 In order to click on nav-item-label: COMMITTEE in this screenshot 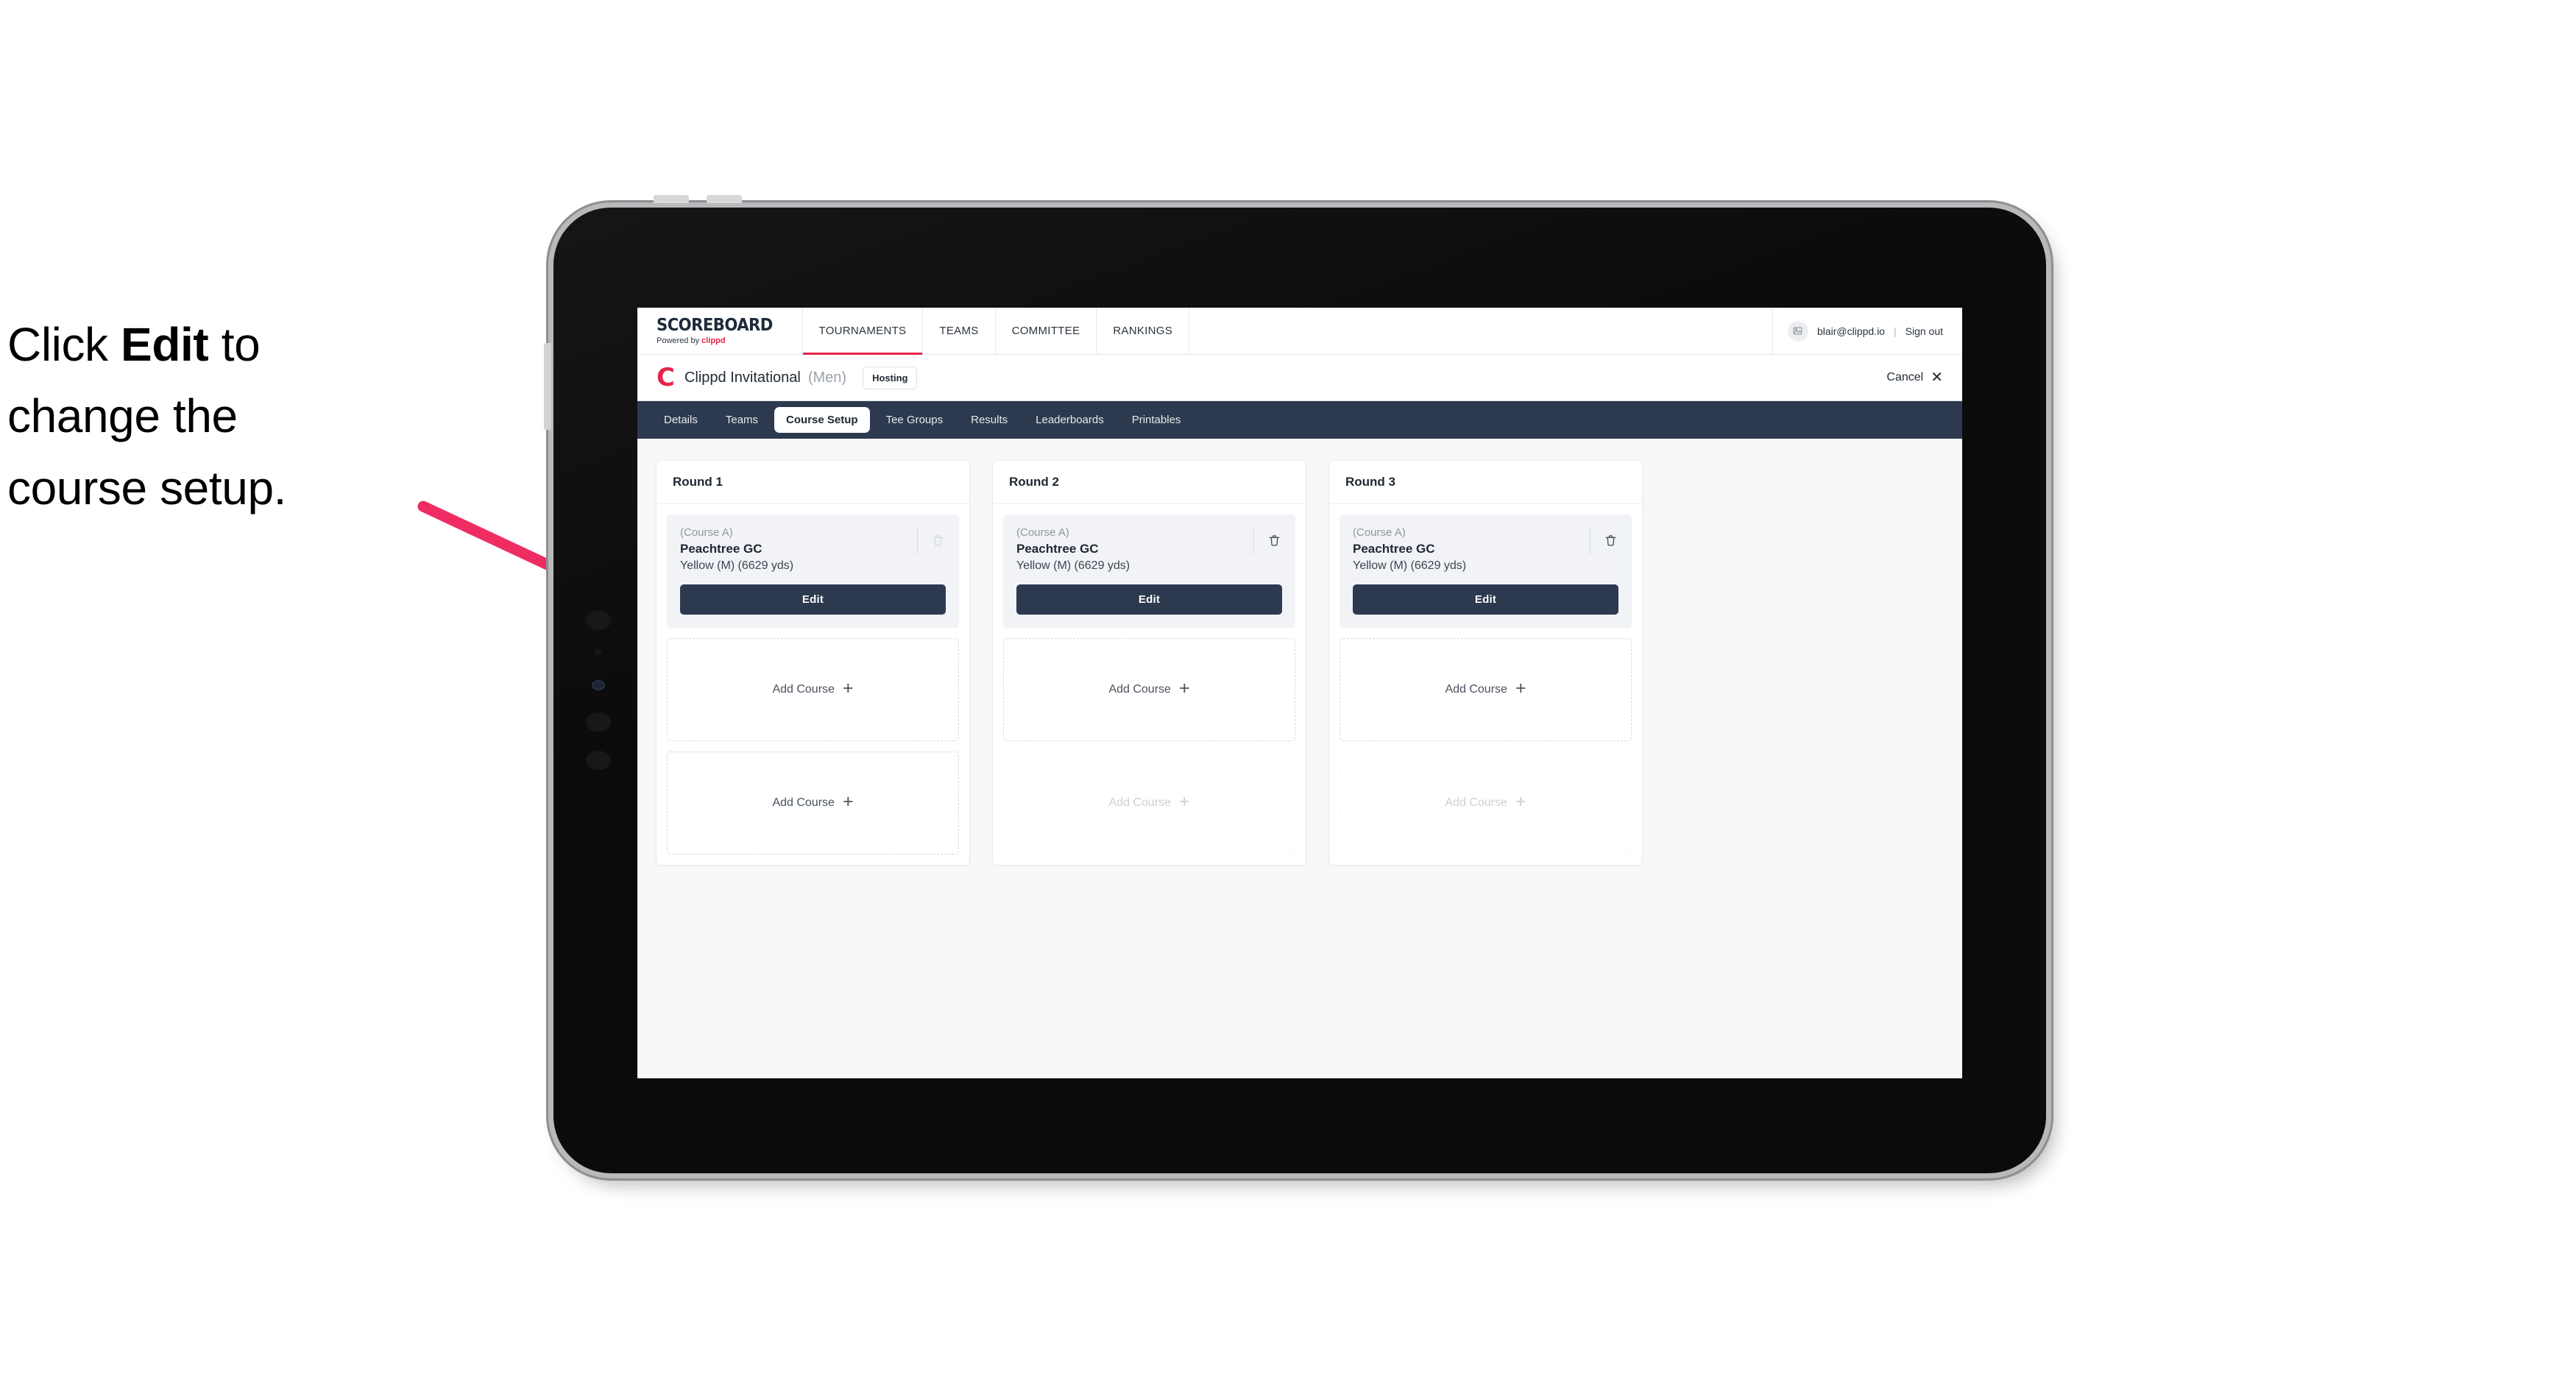, I will do `click(1045, 331)`.